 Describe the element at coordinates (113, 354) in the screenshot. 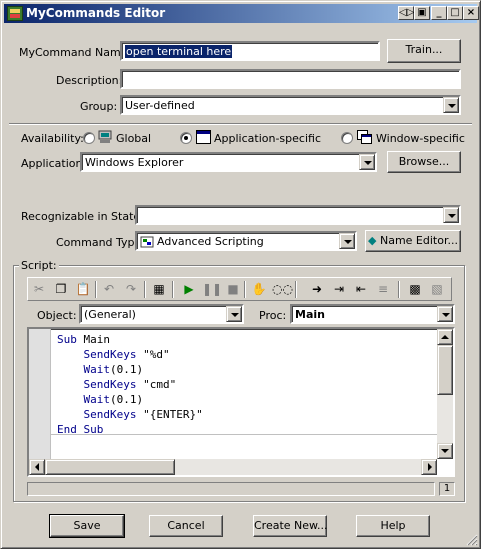

I see `code-line: SendKeys "%d"` at that location.